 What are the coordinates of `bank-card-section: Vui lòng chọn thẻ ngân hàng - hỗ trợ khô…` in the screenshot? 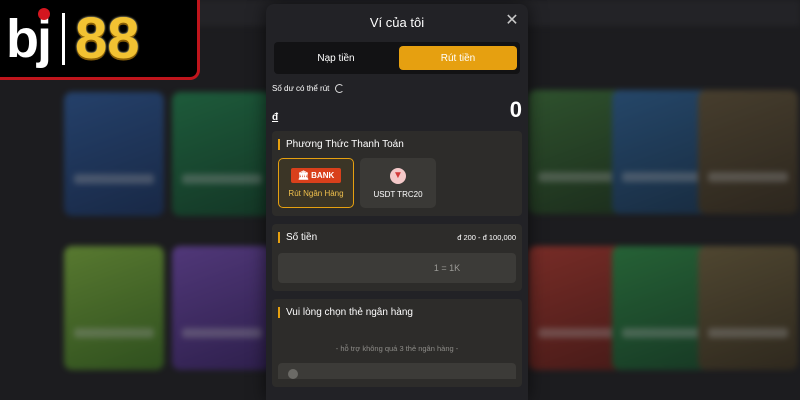 It's located at (397, 343).